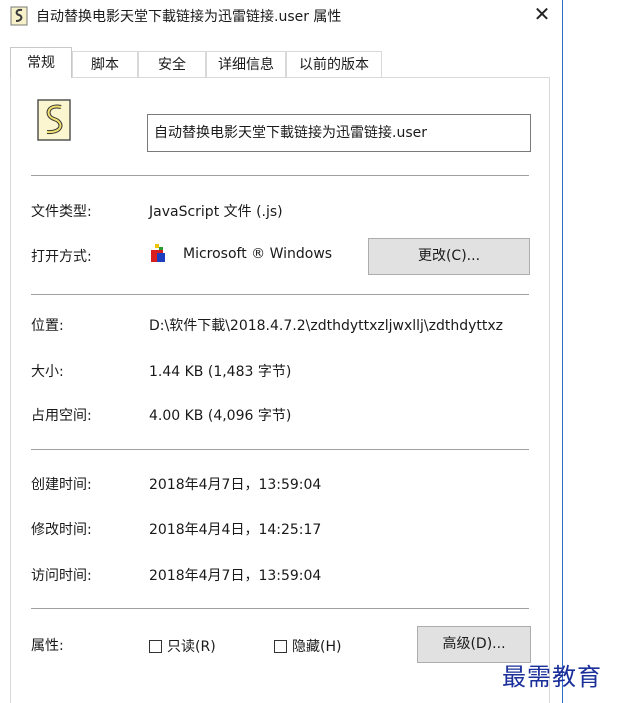 This screenshot has width=625, height=703. I want to click on open-with-value: Microsoft ® Windows, so click(258, 254).